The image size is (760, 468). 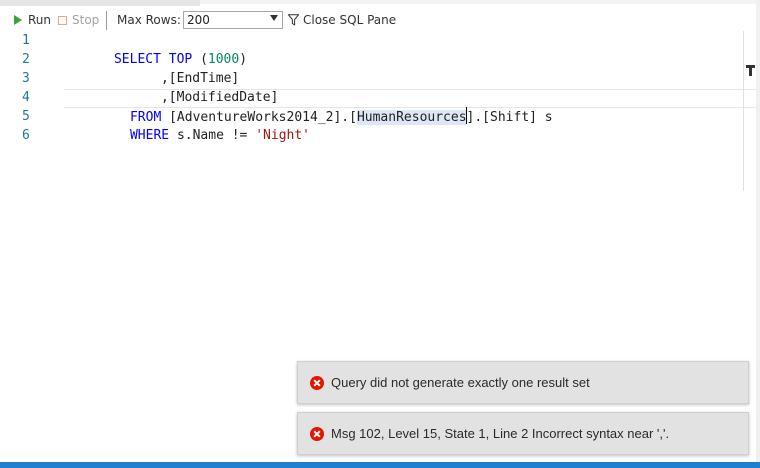 I want to click on active-tab-edge, so click(x=100, y=3).